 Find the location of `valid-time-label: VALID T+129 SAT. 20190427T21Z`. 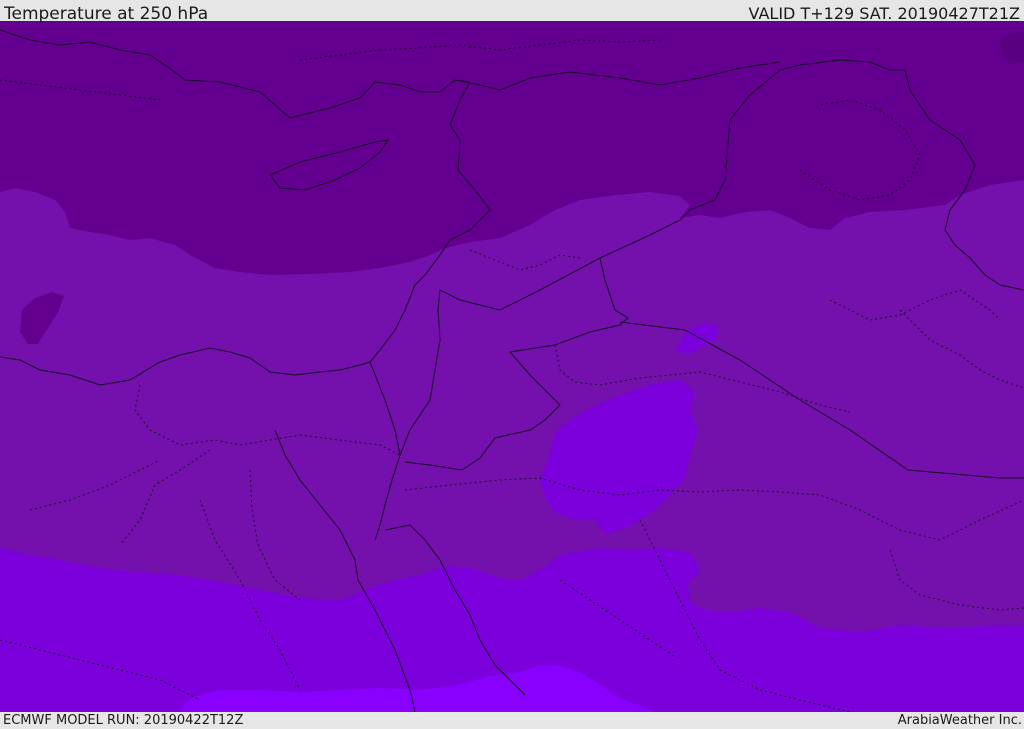

valid-time-label: VALID T+129 SAT. 20190427T21Z is located at coordinates (884, 13).